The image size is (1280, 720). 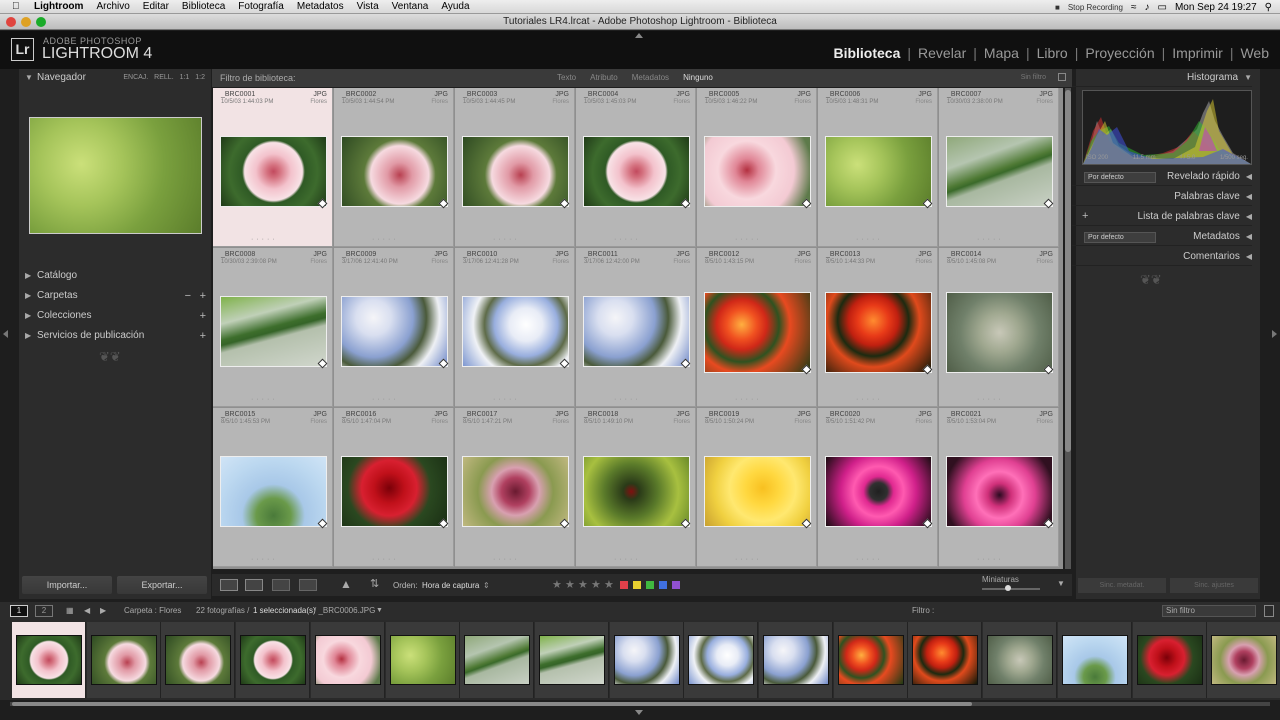 What do you see at coordinates (1119, 53) in the screenshot?
I see `module-proyeccion: Proyección` at bounding box center [1119, 53].